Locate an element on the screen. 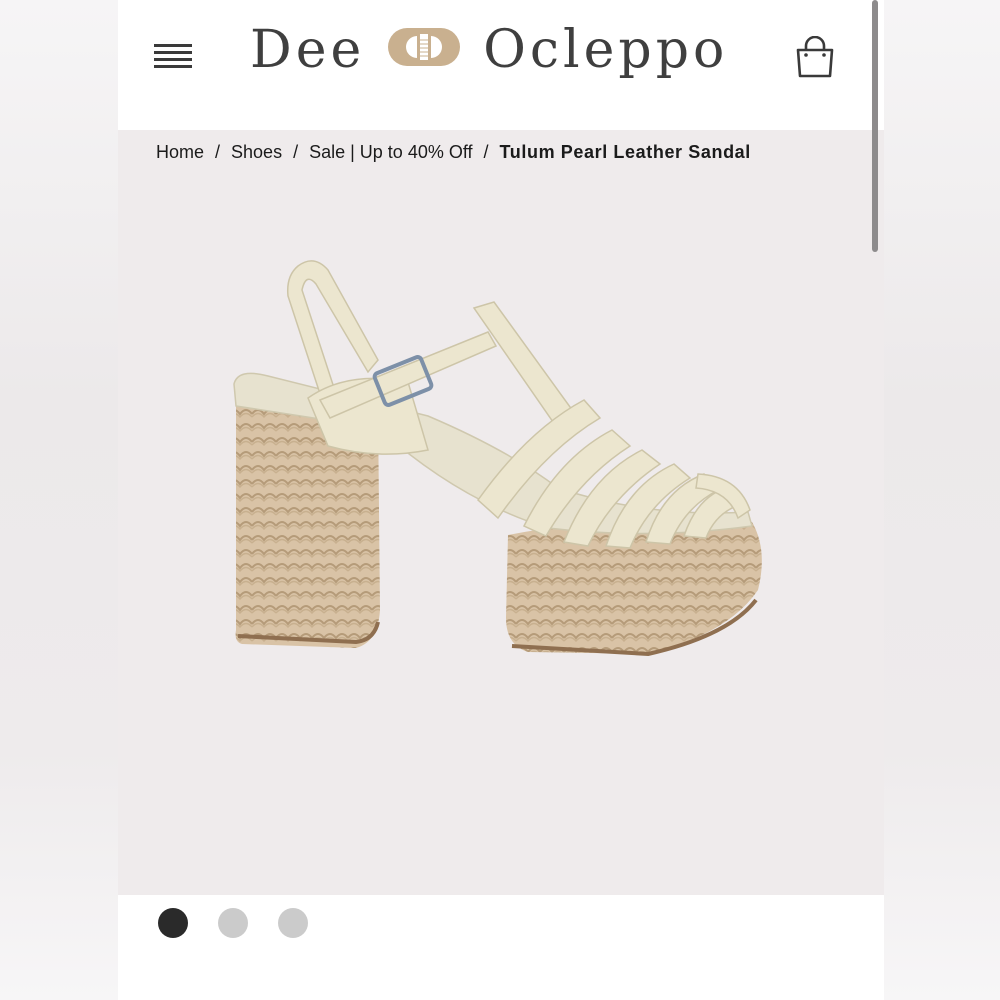 The width and height of the screenshot is (1000, 1000). brand-logo: Dee Ocleppo is located at coordinates (489, 50).